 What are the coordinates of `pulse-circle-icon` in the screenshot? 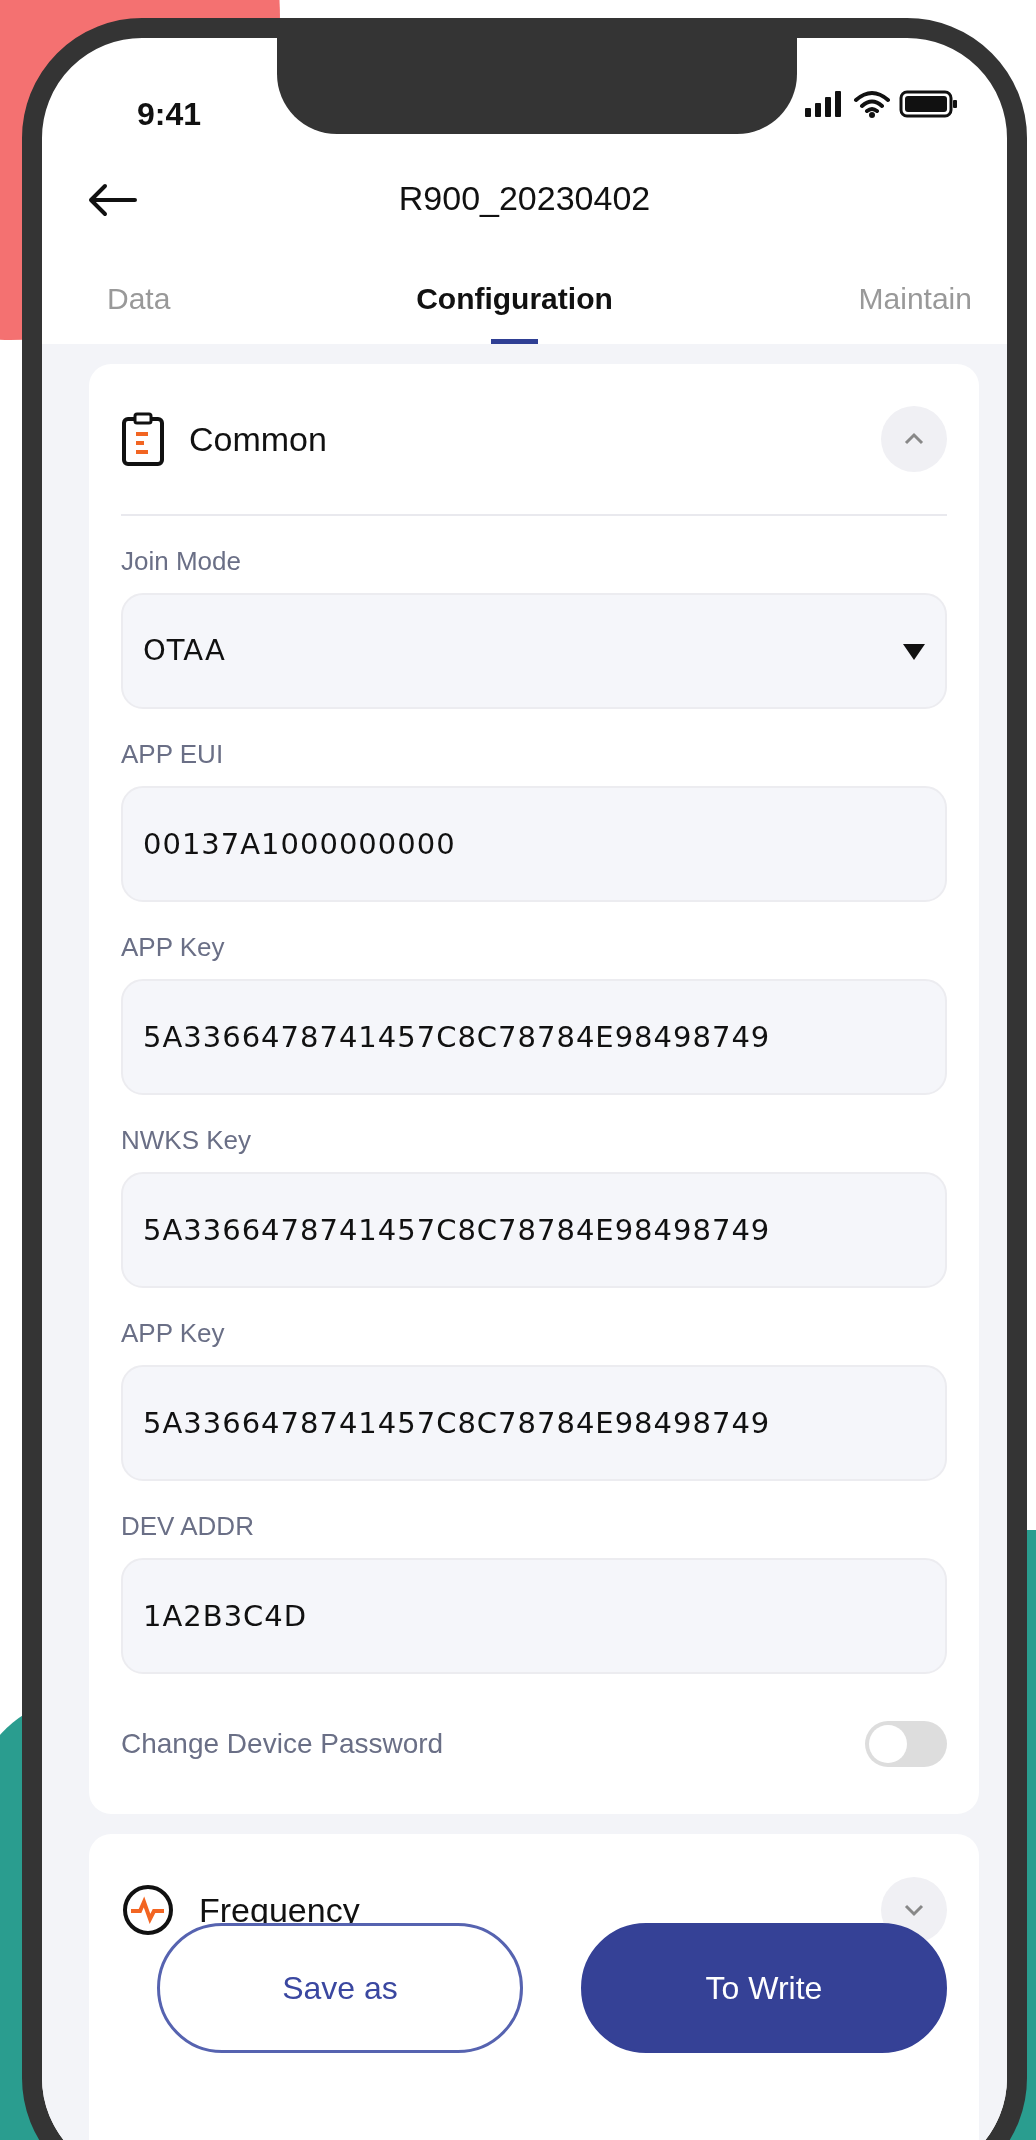 It's located at (148, 1910).